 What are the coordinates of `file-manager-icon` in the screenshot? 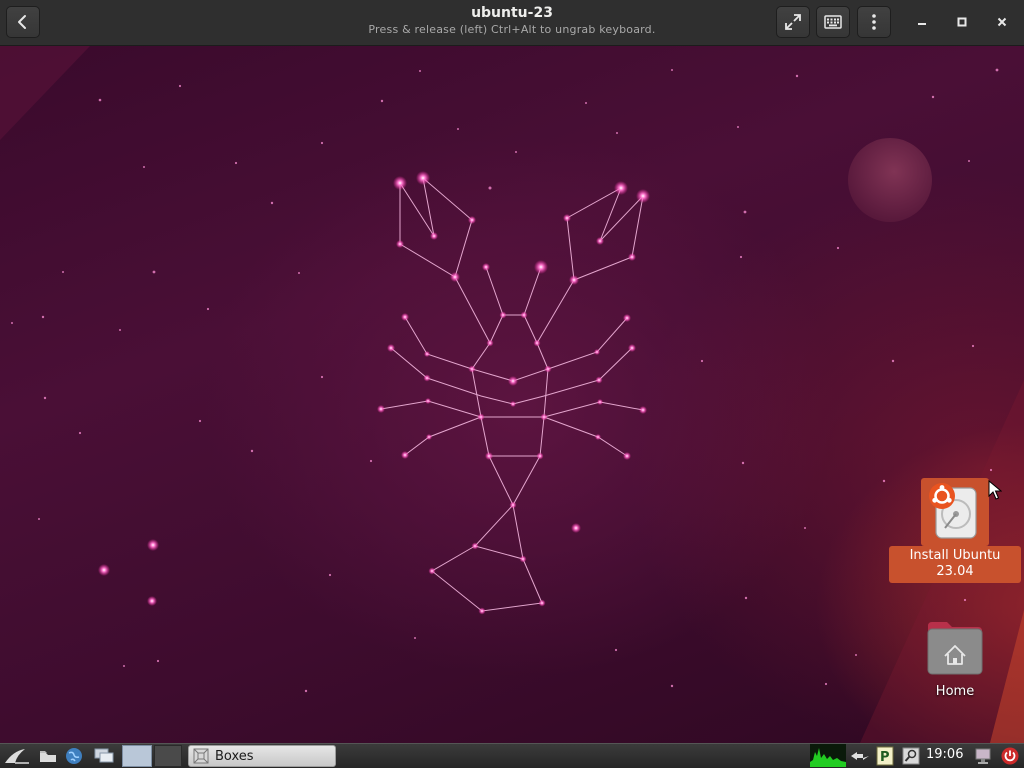 It's located at (48, 756).